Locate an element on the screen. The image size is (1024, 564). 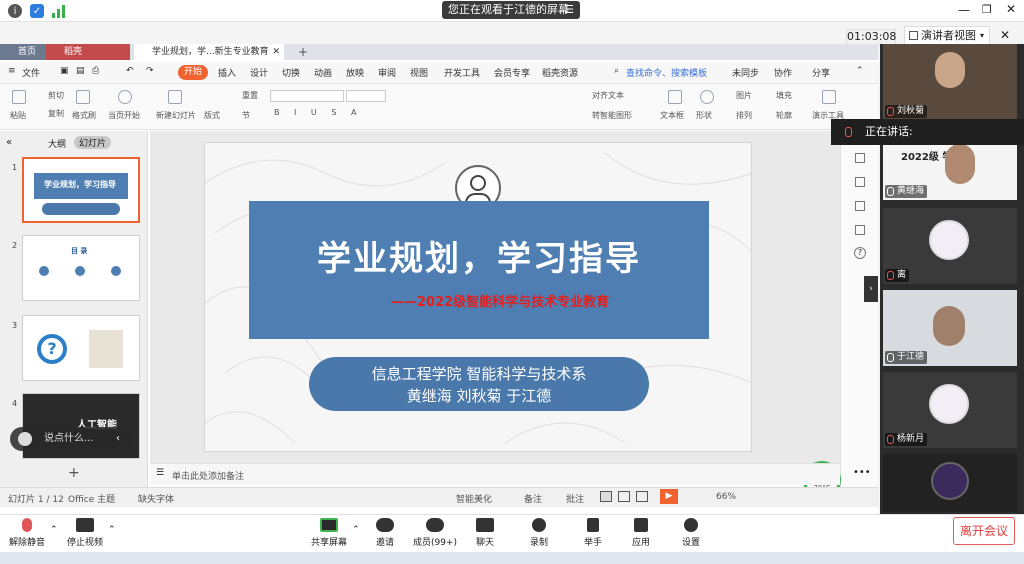
hamburger-icon: ≡ is located at coordinates (12, 71).